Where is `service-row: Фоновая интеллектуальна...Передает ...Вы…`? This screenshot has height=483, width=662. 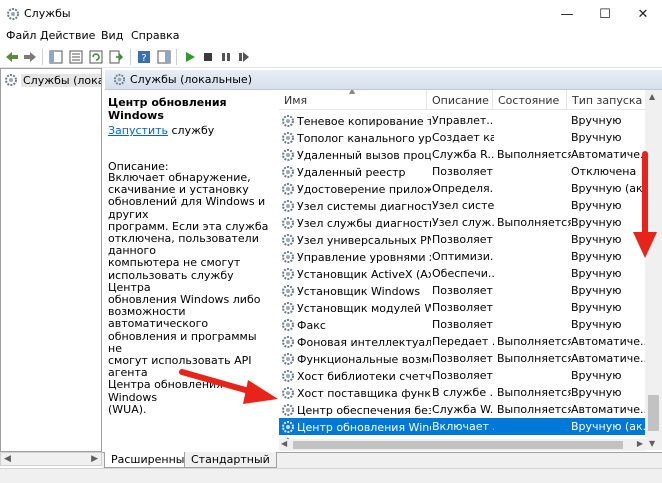
service-row: Фоновая интеллектуальна...Передает ...Вы… is located at coordinates (462, 341).